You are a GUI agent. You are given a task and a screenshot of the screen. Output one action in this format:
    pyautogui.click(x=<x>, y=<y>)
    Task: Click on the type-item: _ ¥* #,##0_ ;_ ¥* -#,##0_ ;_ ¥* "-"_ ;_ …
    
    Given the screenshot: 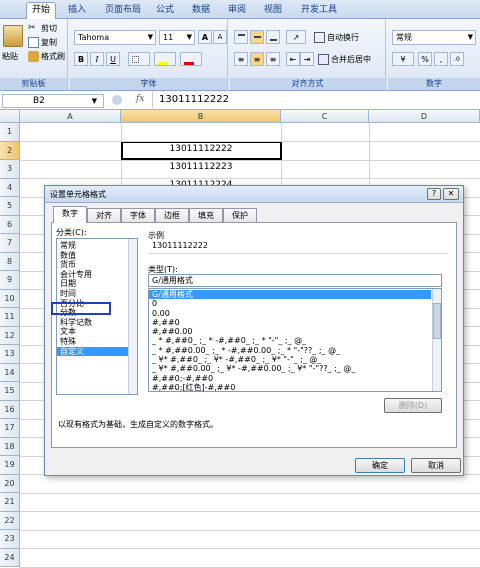 What is the action you would take?
    pyautogui.click(x=290, y=359)
    